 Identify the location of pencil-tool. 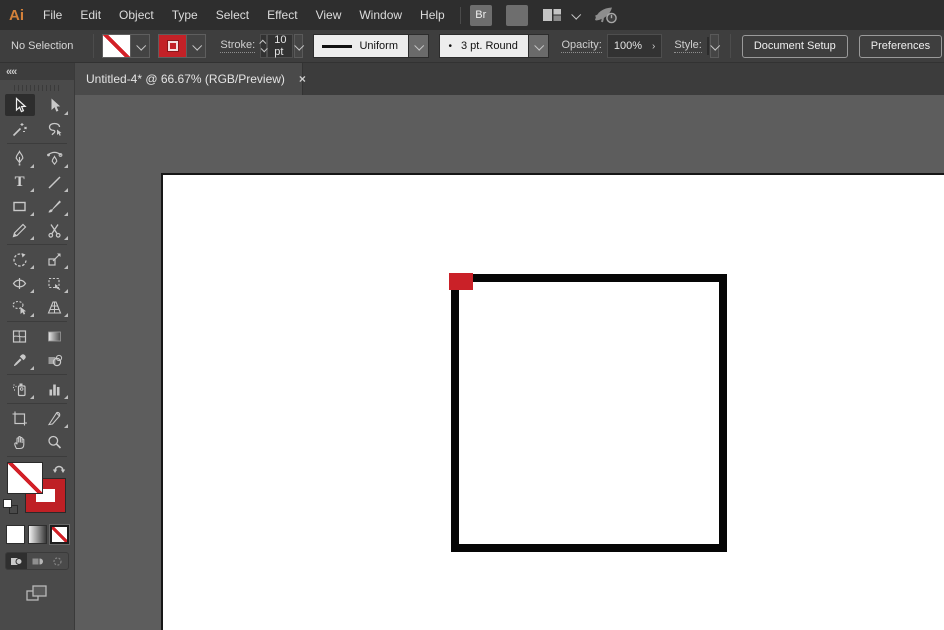
(20, 230).